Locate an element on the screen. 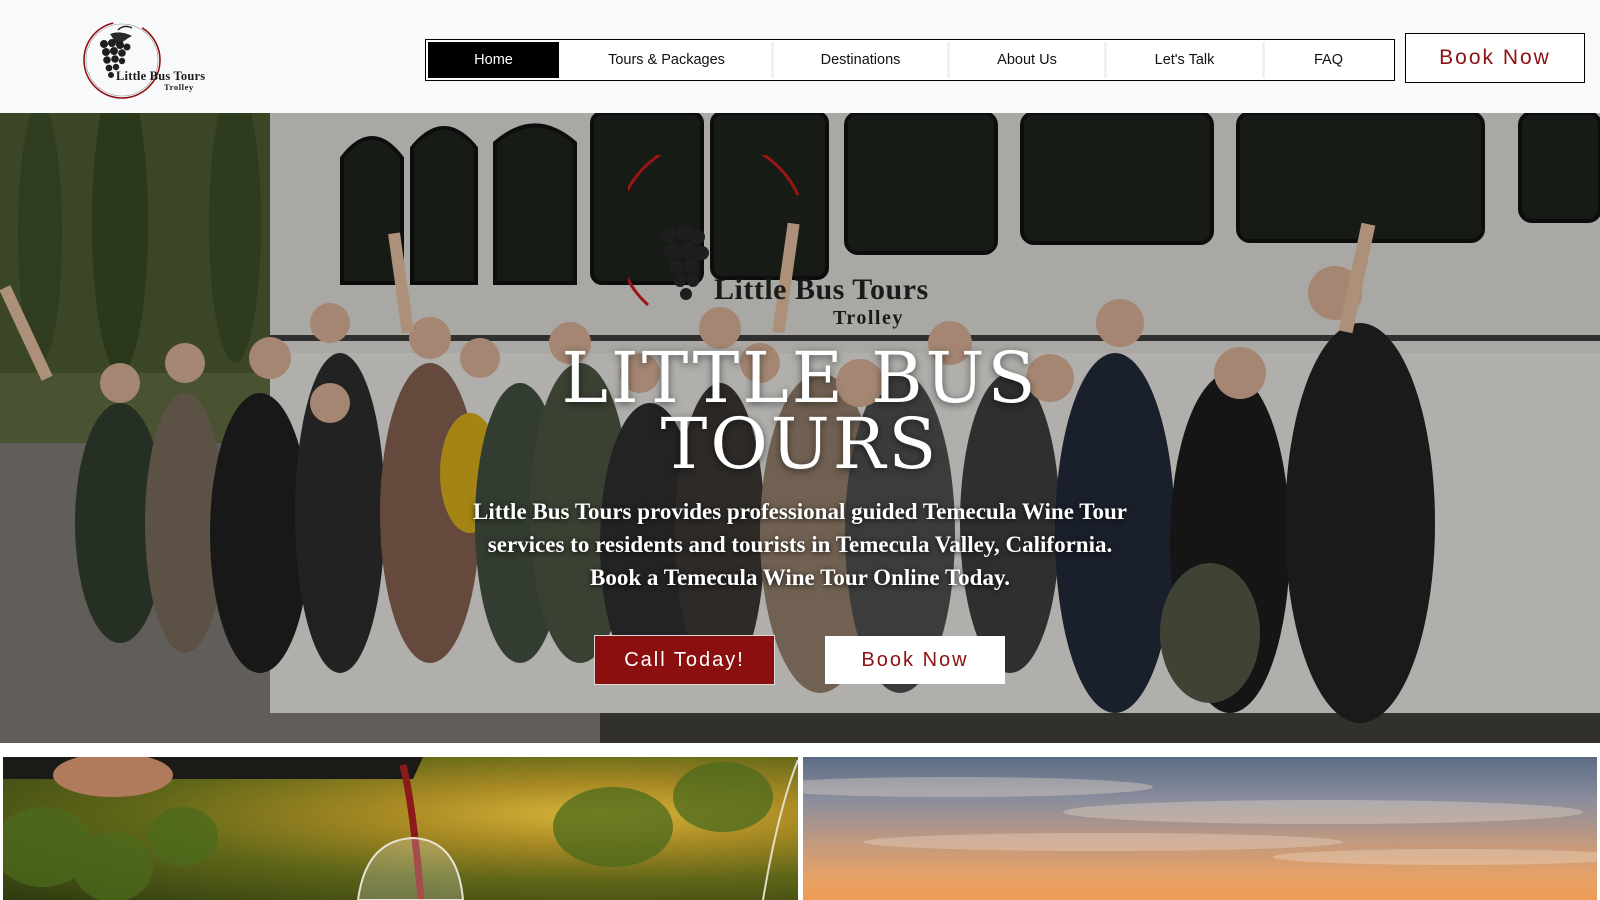  nav-item-destinations: Destinations is located at coordinates (862, 60).